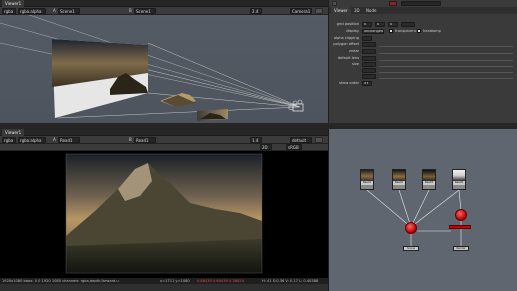 Image resolution: width=517 pixels, height=291 pixels. Describe the element at coordinates (352, 31) in the screenshot. I see `prop-label: display` at that location.